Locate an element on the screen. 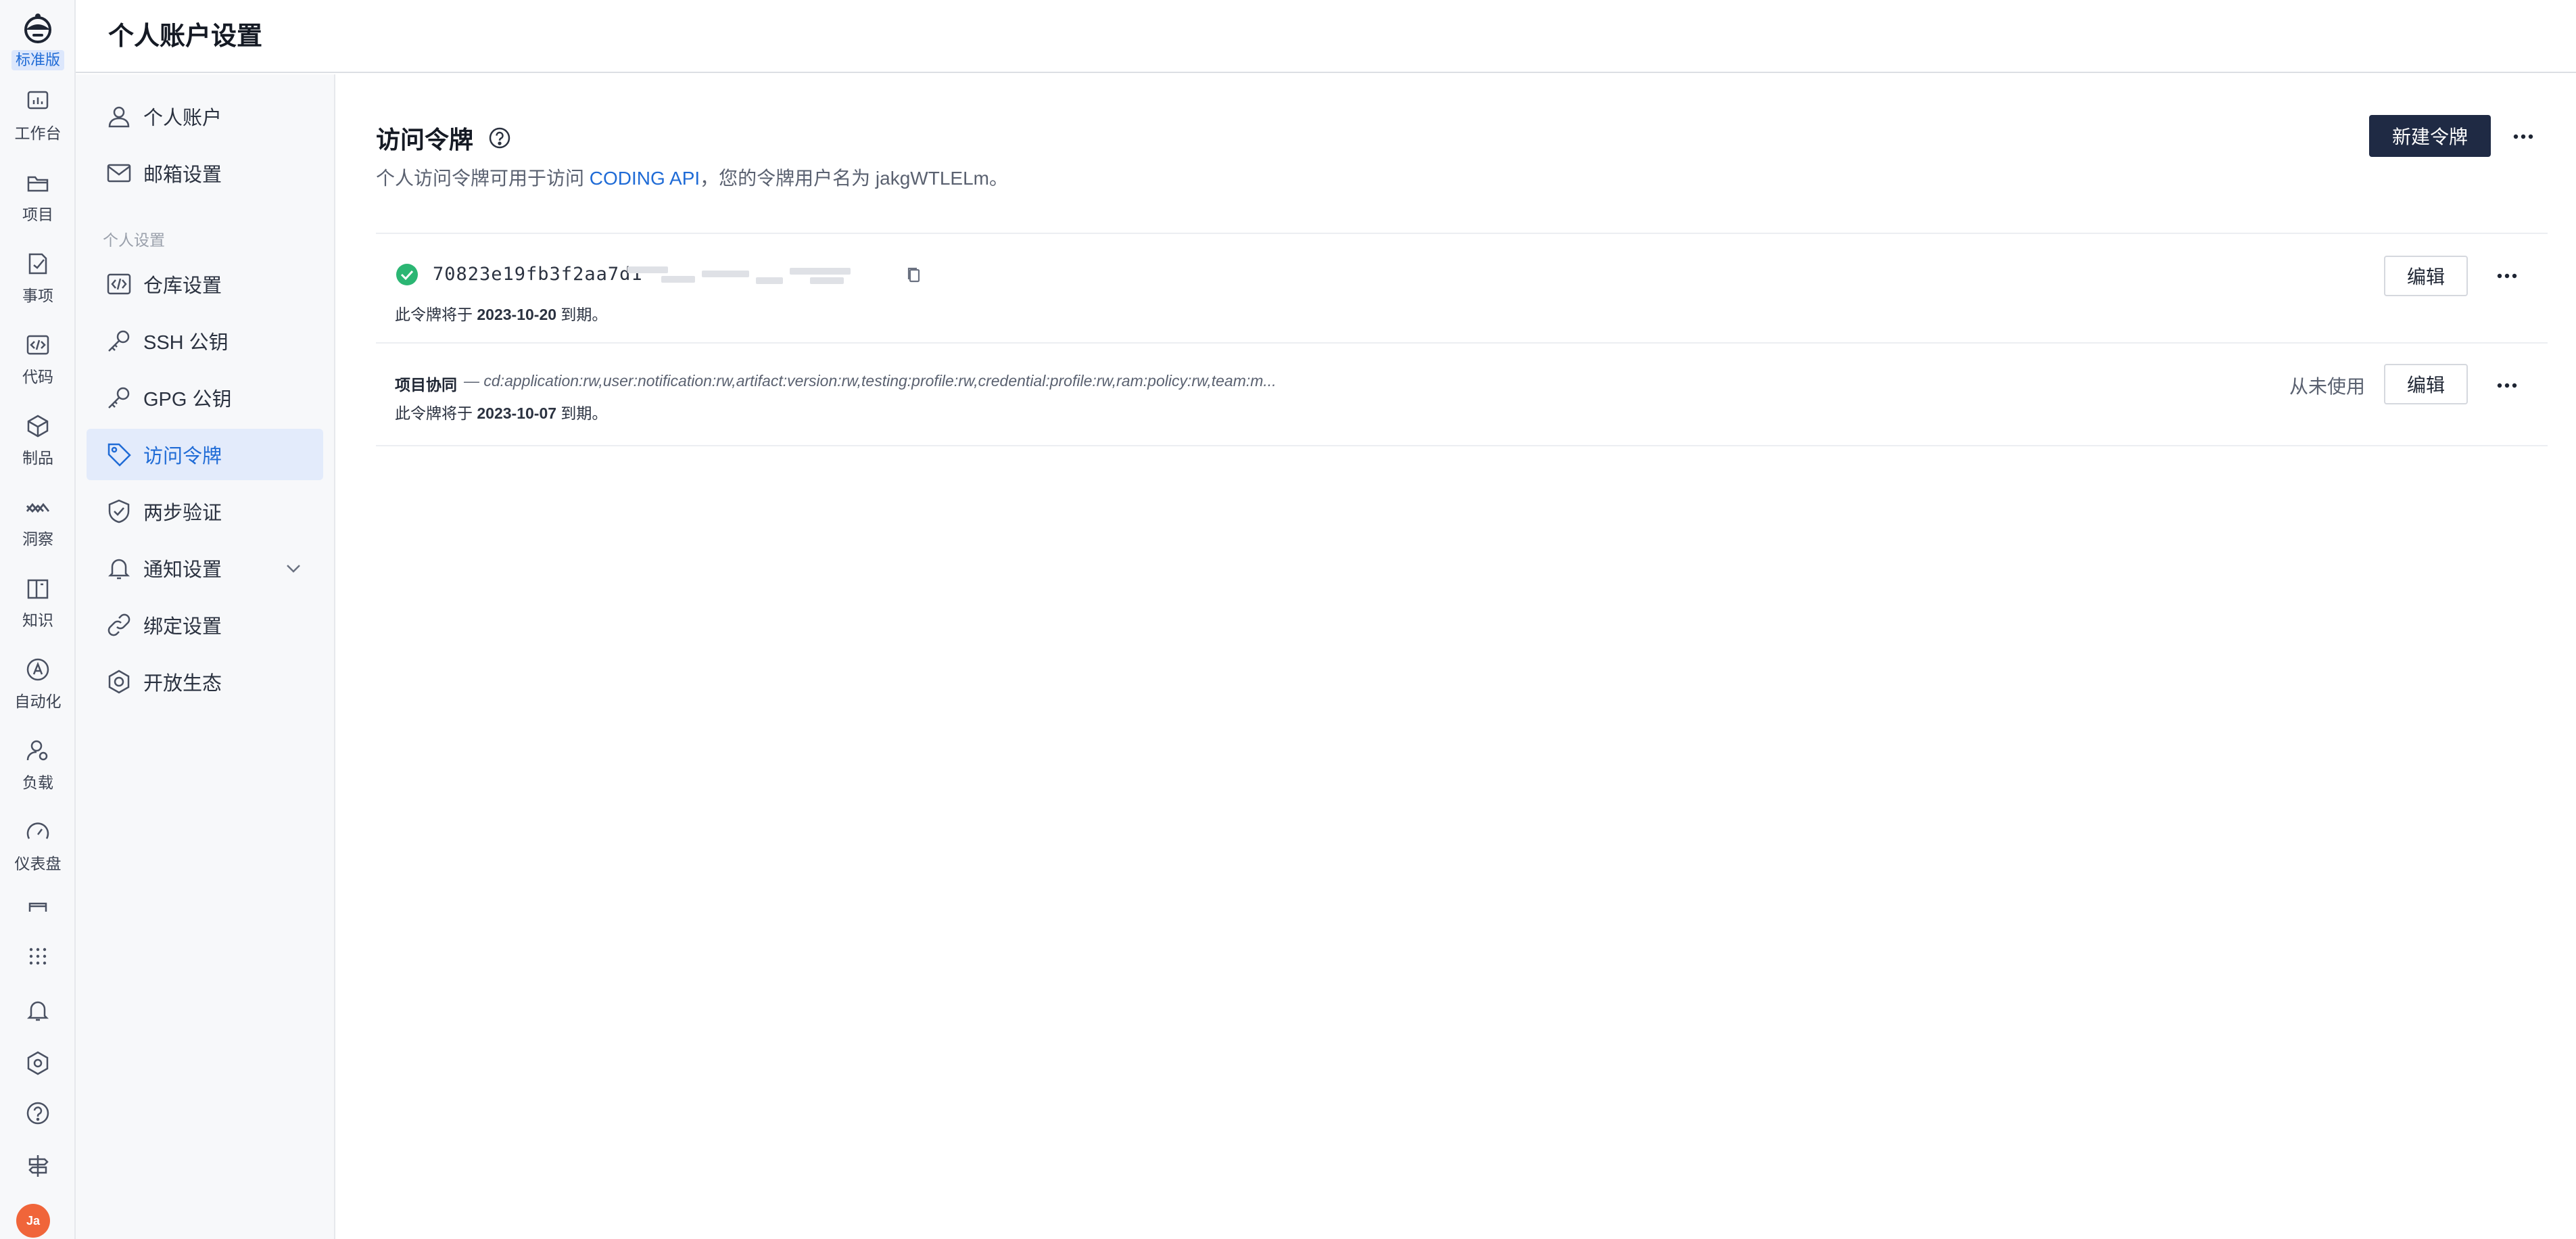  rail-item-workload: 负载 is located at coordinates (38, 765).